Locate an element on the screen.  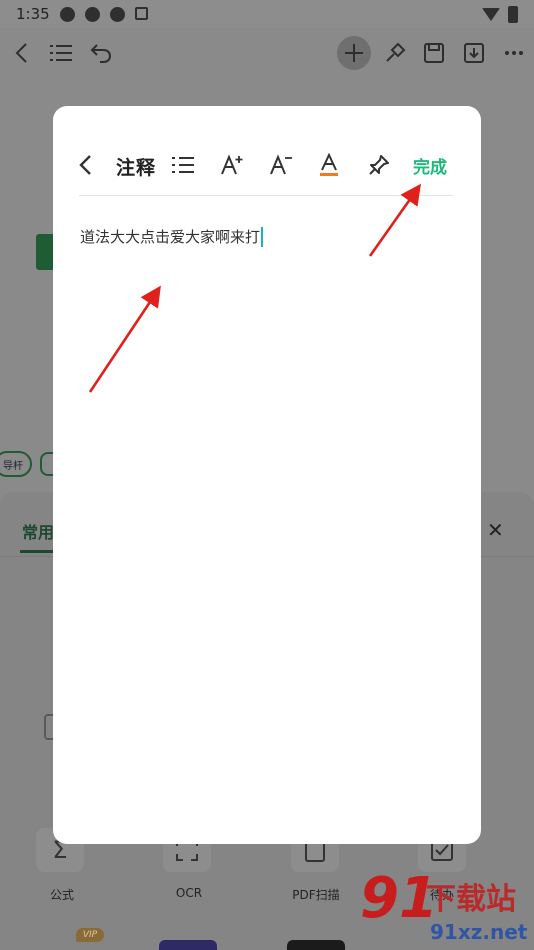
annotation-toolbar: 注释 完成 is located at coordinates (267, 151).